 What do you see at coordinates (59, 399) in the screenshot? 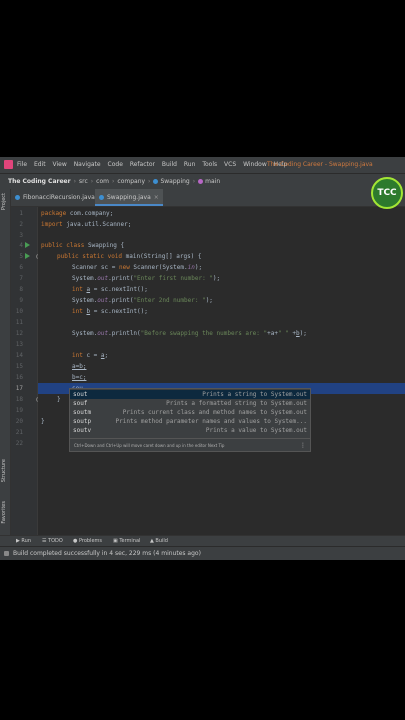
I see `code-line-18: }` at bounding box center [59, 399].